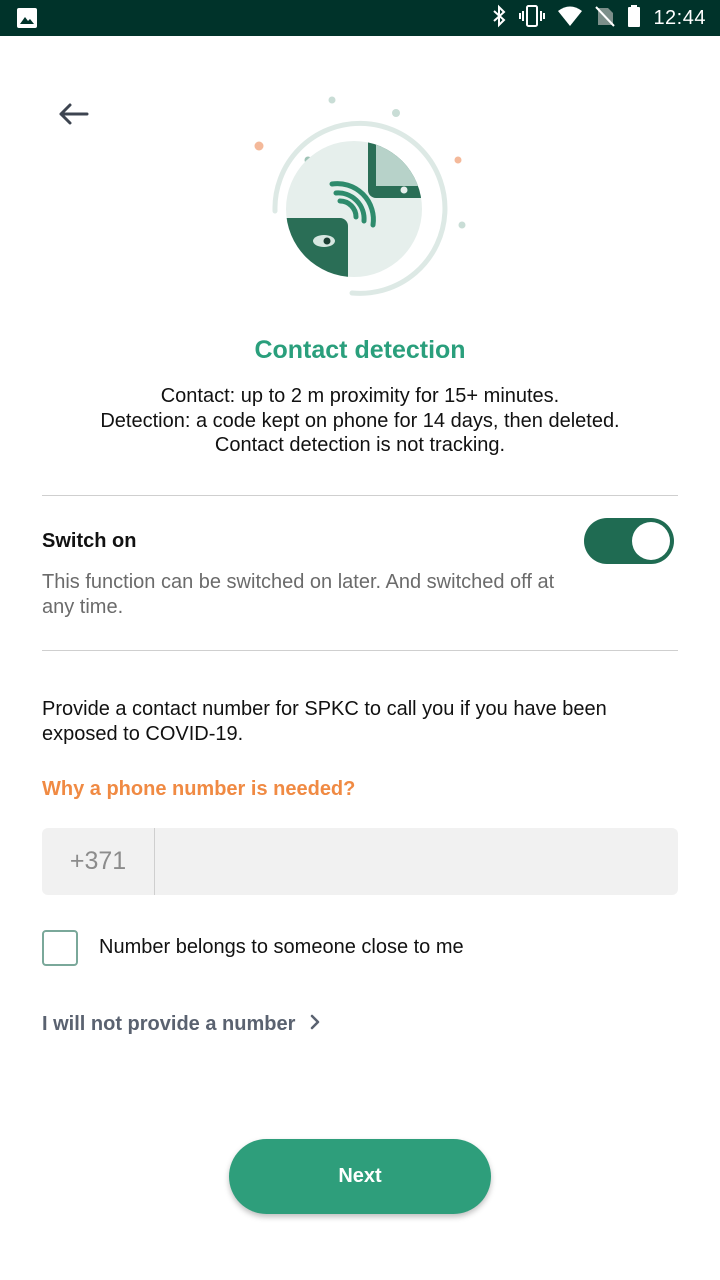 The width and height of the screenshot is (720, 1280). Describe the element at coordinates (360, 445) in the screenshot. I see `description-line: Contact detection is not tracking.` at that location.